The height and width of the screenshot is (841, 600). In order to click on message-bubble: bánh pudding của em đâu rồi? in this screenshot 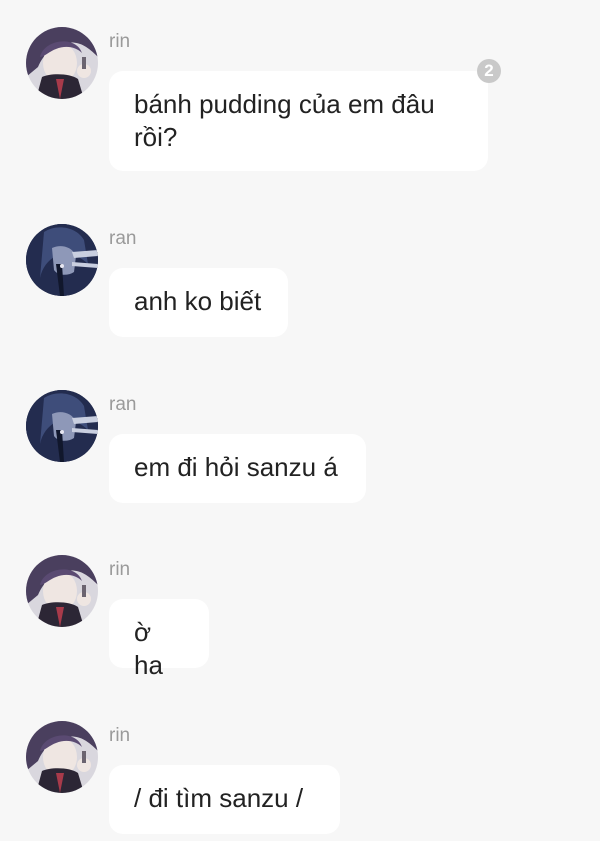, I will do `click(298, 121)`.